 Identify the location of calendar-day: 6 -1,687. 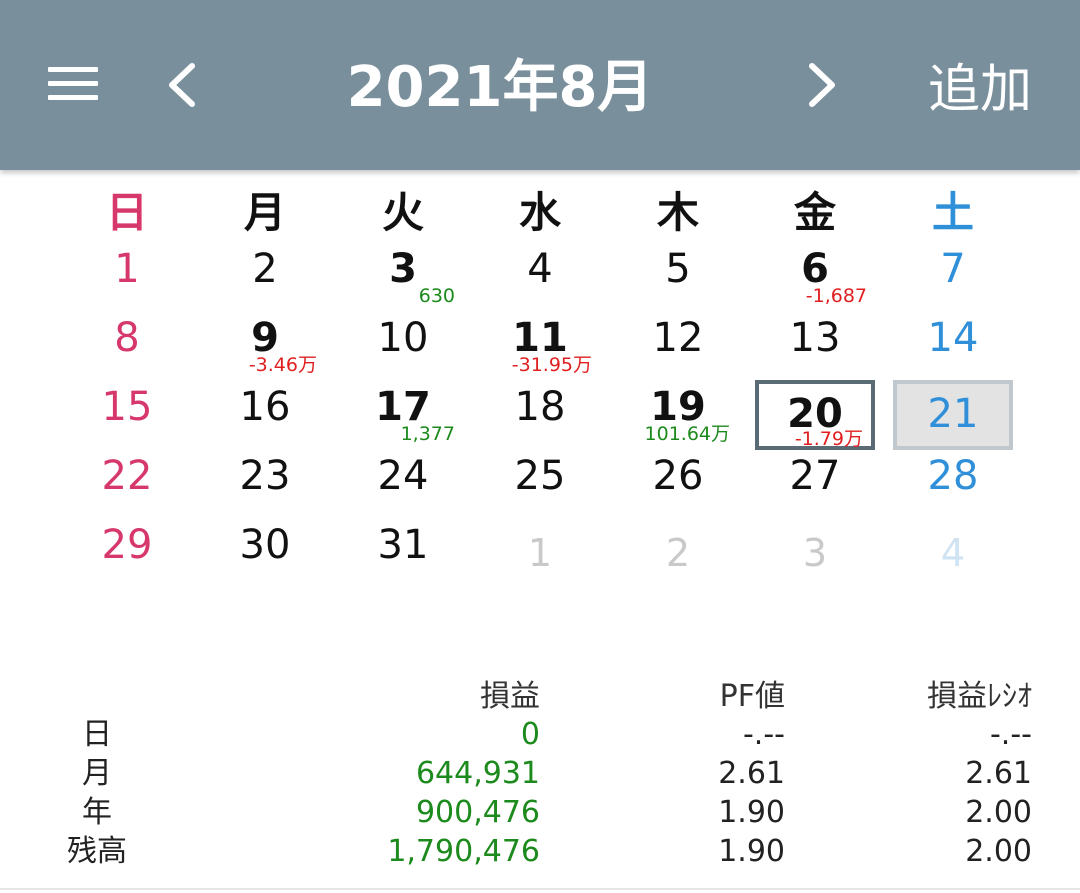
(815, 271).